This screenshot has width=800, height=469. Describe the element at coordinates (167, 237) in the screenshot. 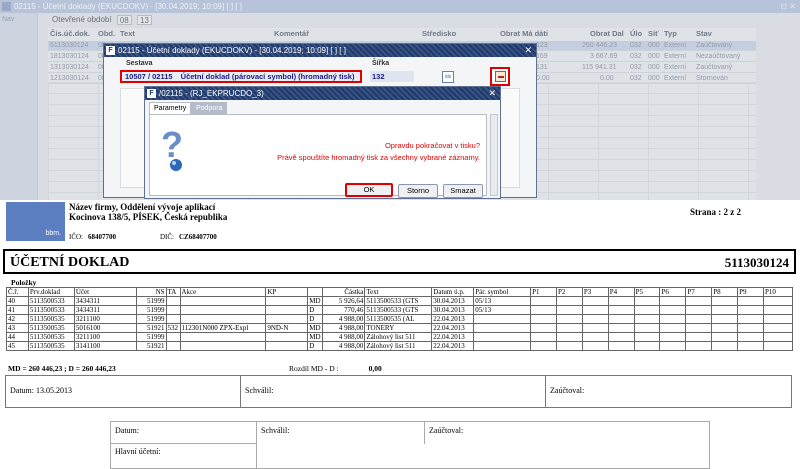

I see `dic-label: DIČ:` at that location.